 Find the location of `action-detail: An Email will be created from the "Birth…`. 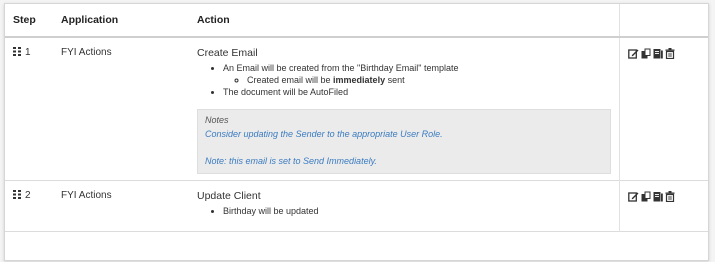

action-detail: An Email will be created from the "Birth… is located at coordinates (417, 68).